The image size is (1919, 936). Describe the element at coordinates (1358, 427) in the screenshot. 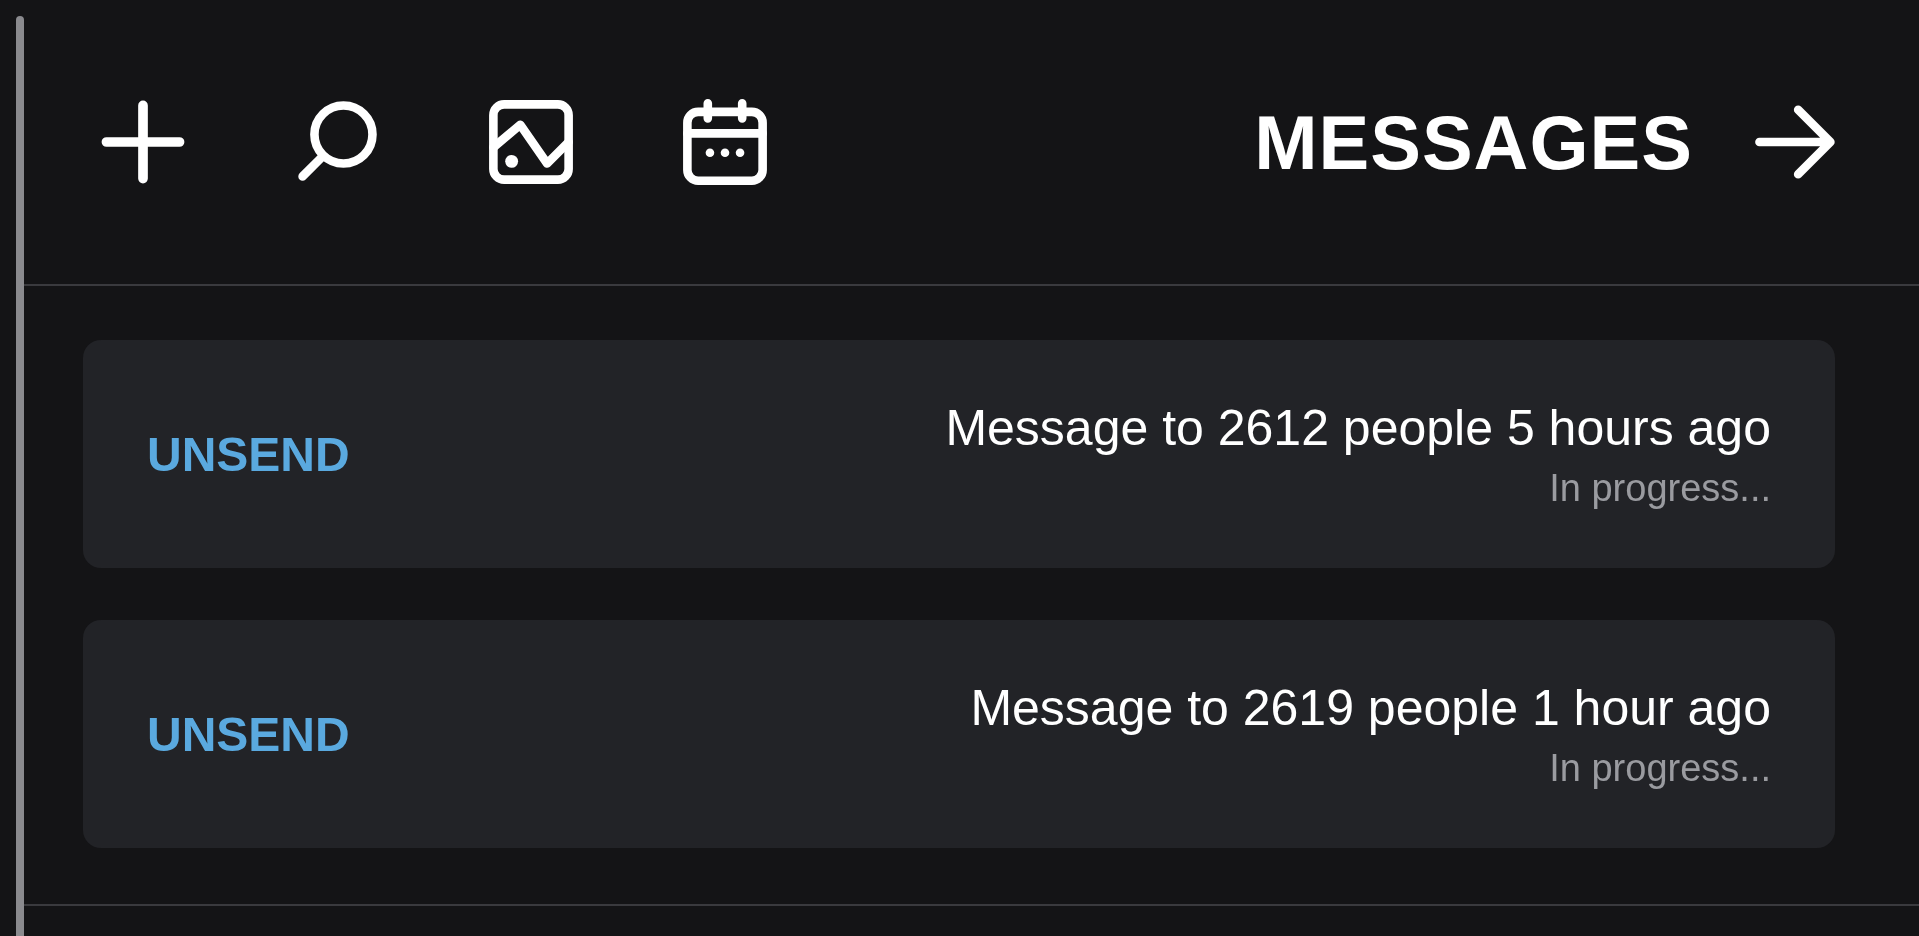

I see `message-title: Message to 2612 people 5 hours ago` at that location.